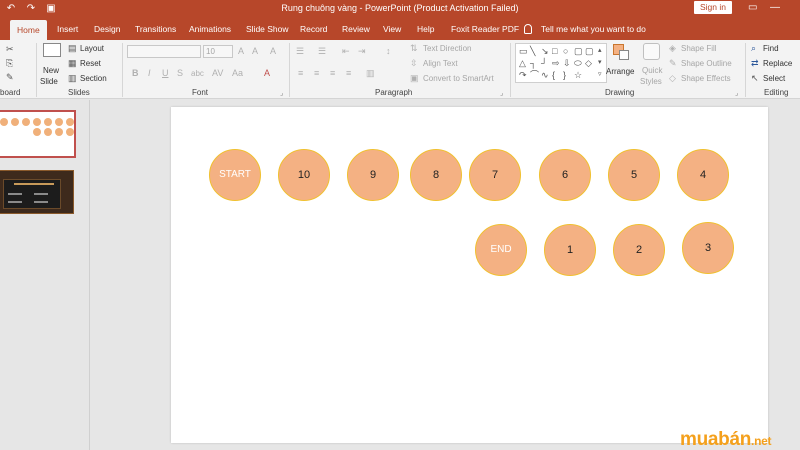  I want to click on font-color-icon: A, so click(267, 73).